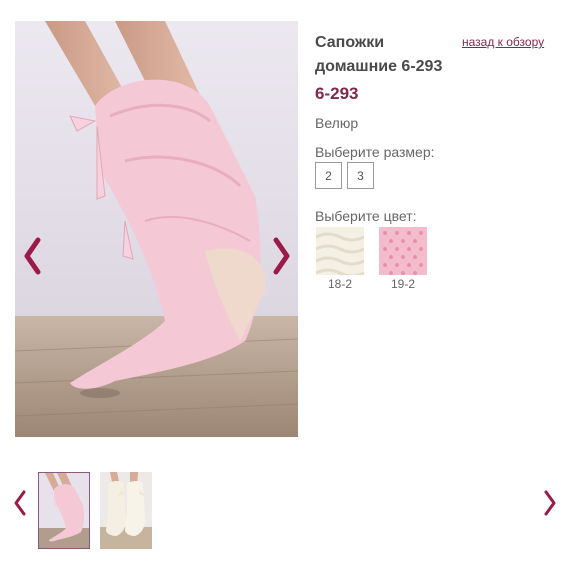 The width and height of the screenshot is (576, 565). I want to click on size-option-3: 3, so click(360, 175).